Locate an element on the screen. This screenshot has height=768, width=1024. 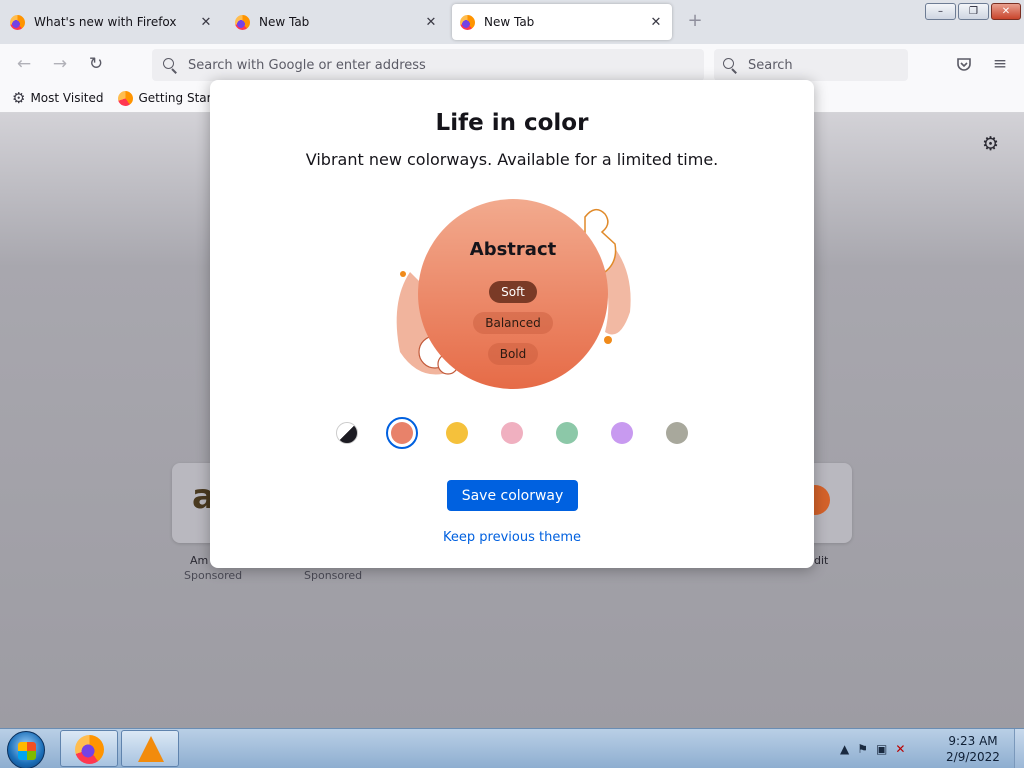
intensity-label: Balanced is located at coordinates (513, 323).